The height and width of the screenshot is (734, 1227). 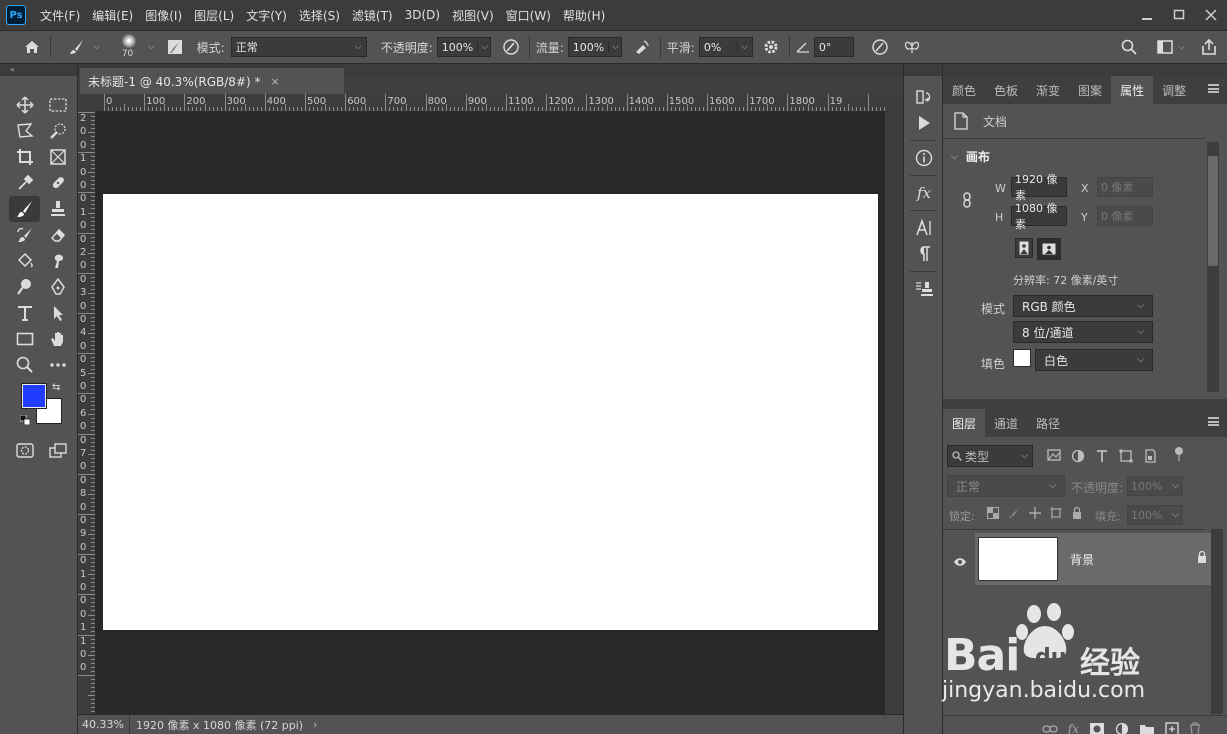 I want to click on adjustment-filter-icon, so click(x=1078, y=456).